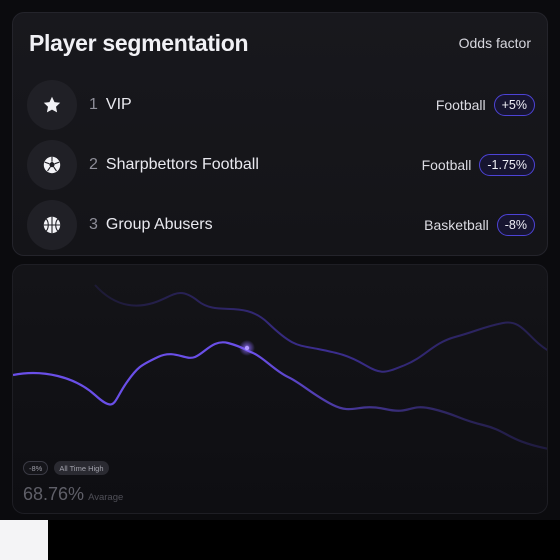 The width and height of the screenshot is (560, 560). I want to click on card-title: Player segmentation, so click(139, 43).